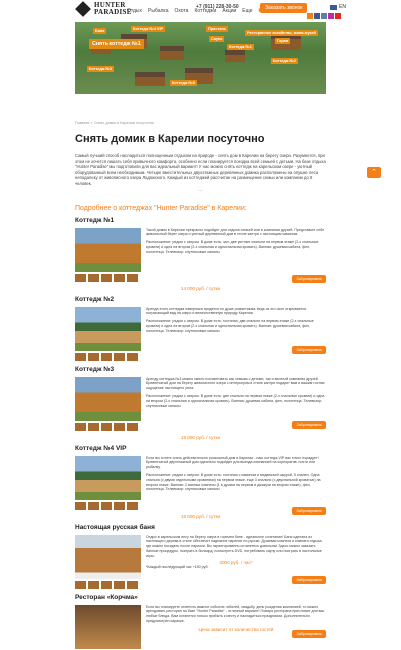 This screenshot has height=650, width=401. What do you see at coordinates (200, 437) in the screenshot?
I see `cottage-price: 15 000 руб. / сутки` at bounding box center [200, 437].